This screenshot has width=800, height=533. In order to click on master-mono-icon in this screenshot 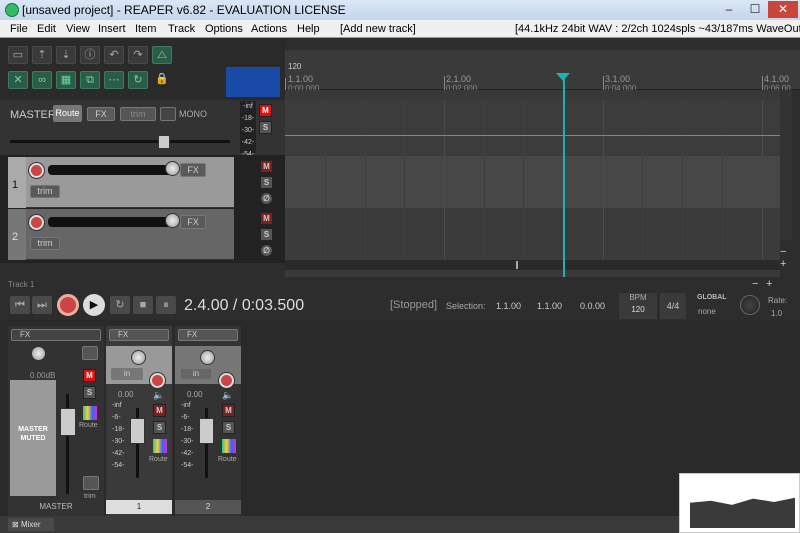, I will do `click(90, 353)`.